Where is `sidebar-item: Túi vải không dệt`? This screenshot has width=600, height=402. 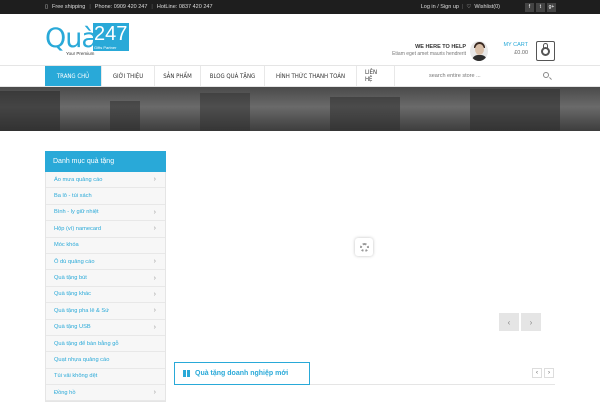
sidebar-item: Túi vải không dệt is located at coordinates (105, 377).